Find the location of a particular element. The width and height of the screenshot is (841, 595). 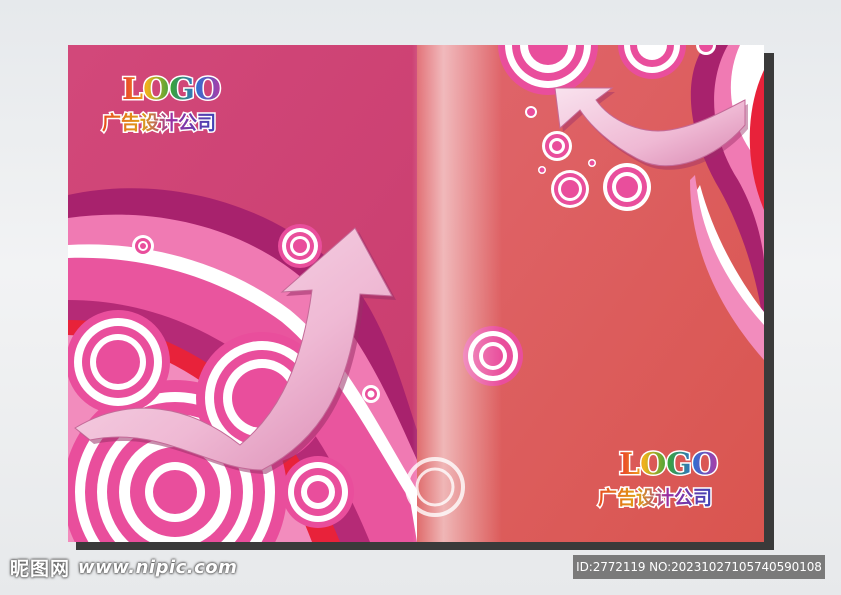

watermark-brand: 昵图网 www.nipic.com is located at coordinates (123, 567).